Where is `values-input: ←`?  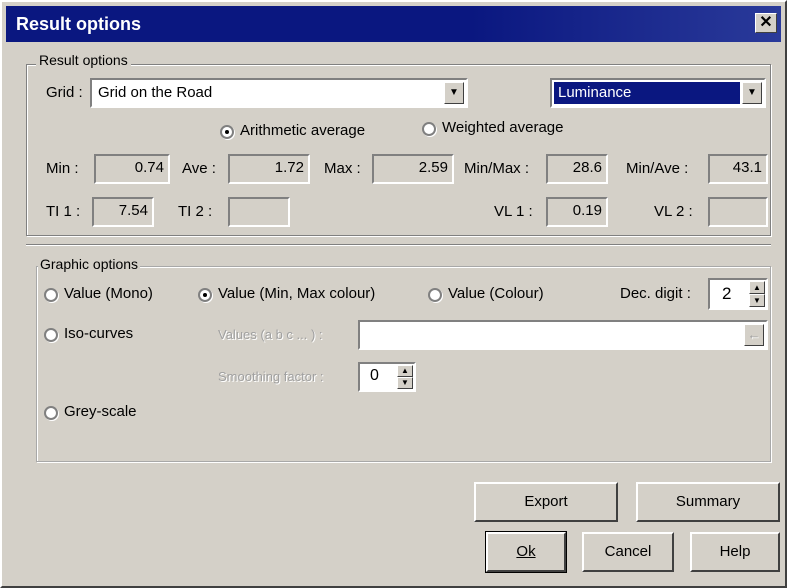 values-input: ← is located at coordinates (563, 335).